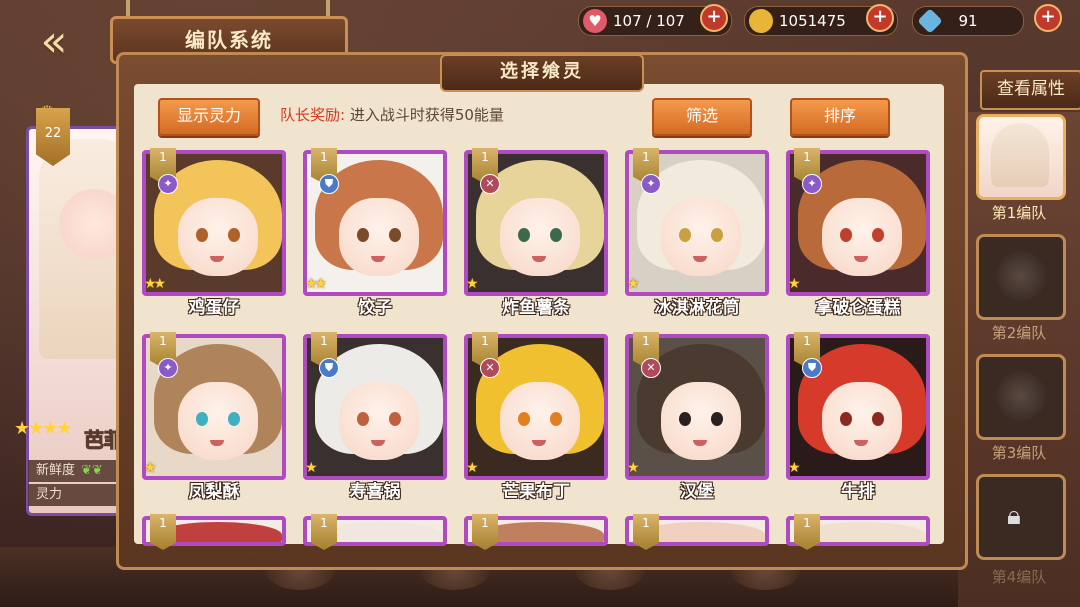 This screenshot has width=1080, height=607. What do you see at coordinates (697, 492) in the screenshot?
I see `character-name: 汉堡` at bounding box center [697, 492].